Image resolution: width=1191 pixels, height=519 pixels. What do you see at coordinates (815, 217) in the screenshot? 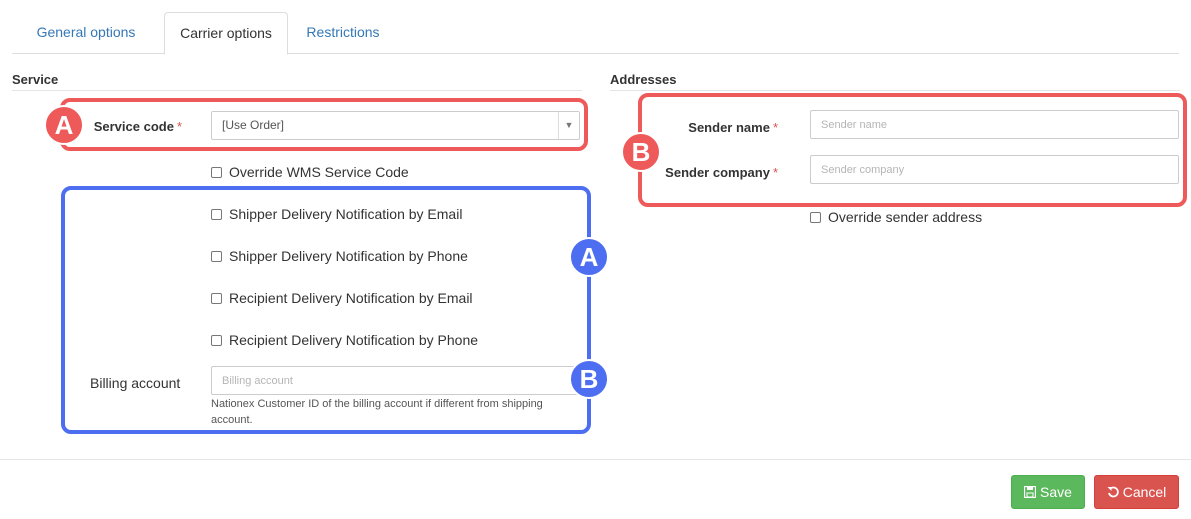
I see `override-sender-checkbox` at bounding box center [815, 217].